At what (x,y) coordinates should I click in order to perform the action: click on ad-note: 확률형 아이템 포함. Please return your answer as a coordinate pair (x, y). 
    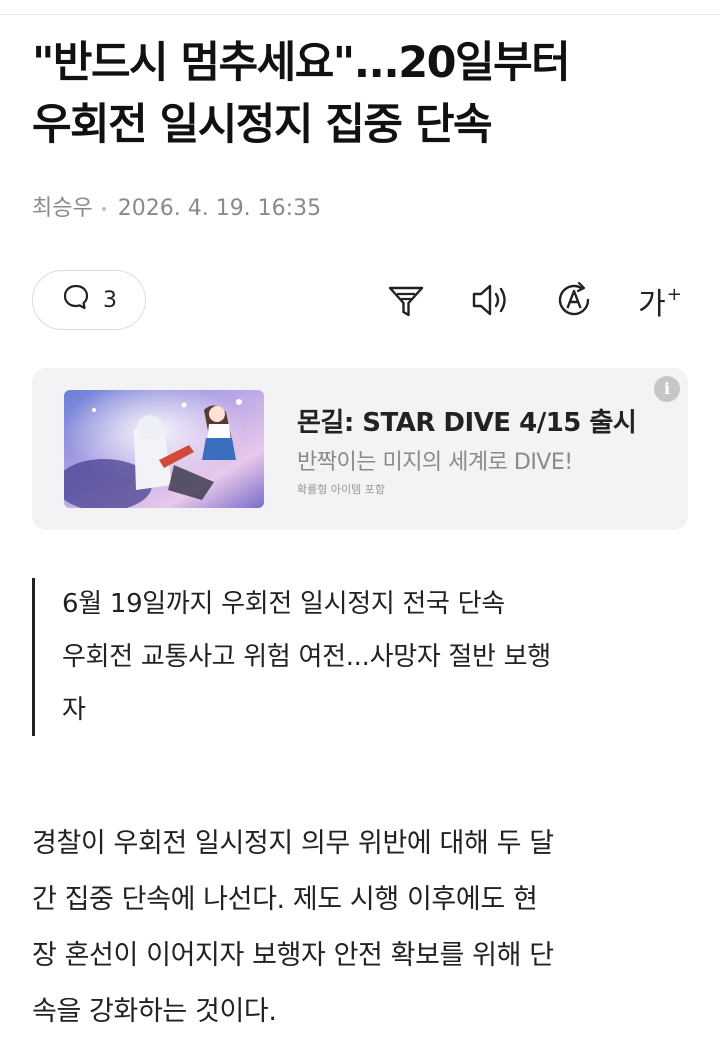
    Looking at the image, I should click on (341, 489).